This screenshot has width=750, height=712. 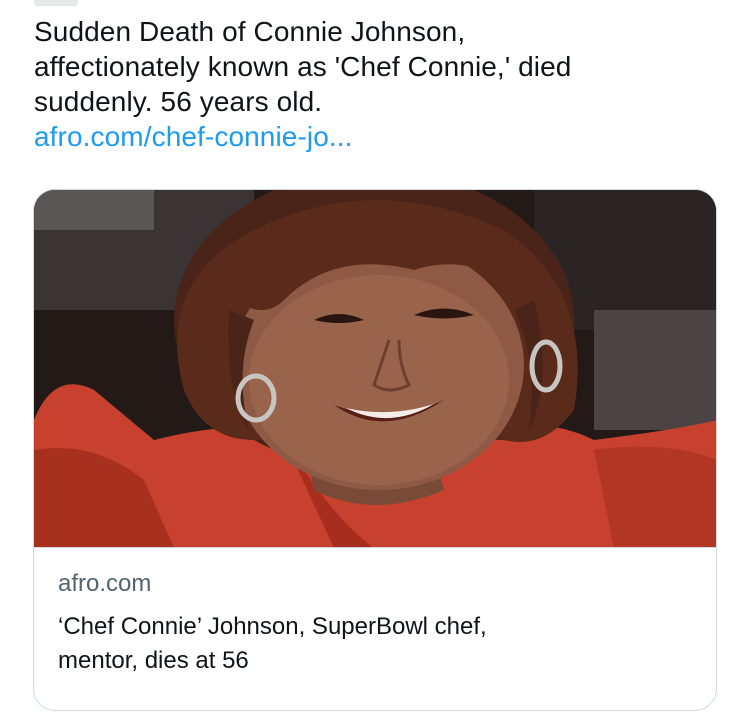 What do you see at coordinates (178, 101) in the screenshot?
I see `tweet-text-line-3: suddenly. 56 years old.` at bounding box center [178, 101].